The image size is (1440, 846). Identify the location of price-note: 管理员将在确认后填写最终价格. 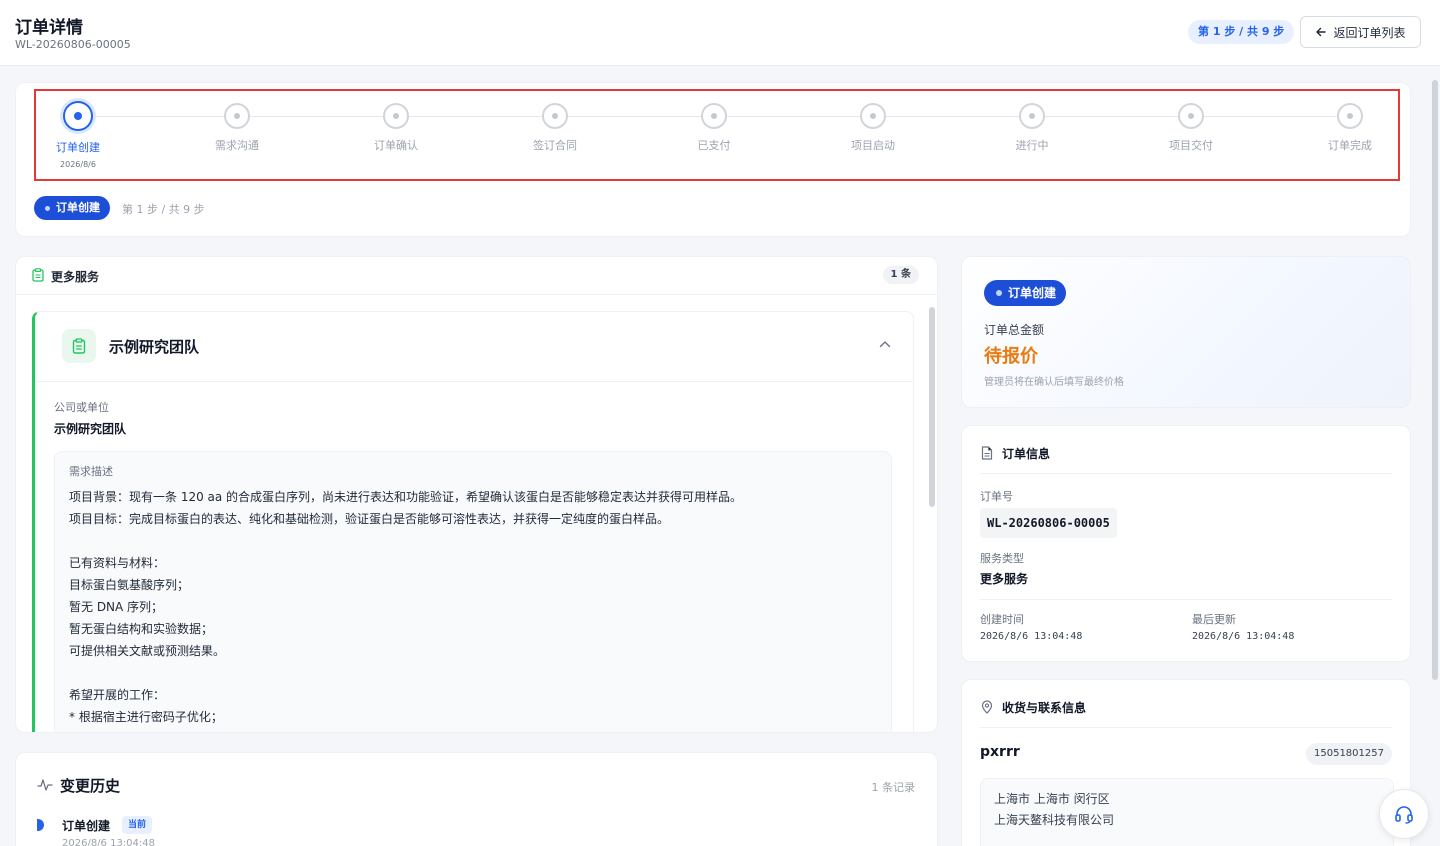
(1054, 382).